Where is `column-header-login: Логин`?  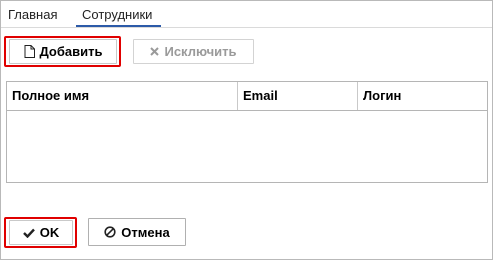 column-header-login: Логин is located at coordinates (422, 96).